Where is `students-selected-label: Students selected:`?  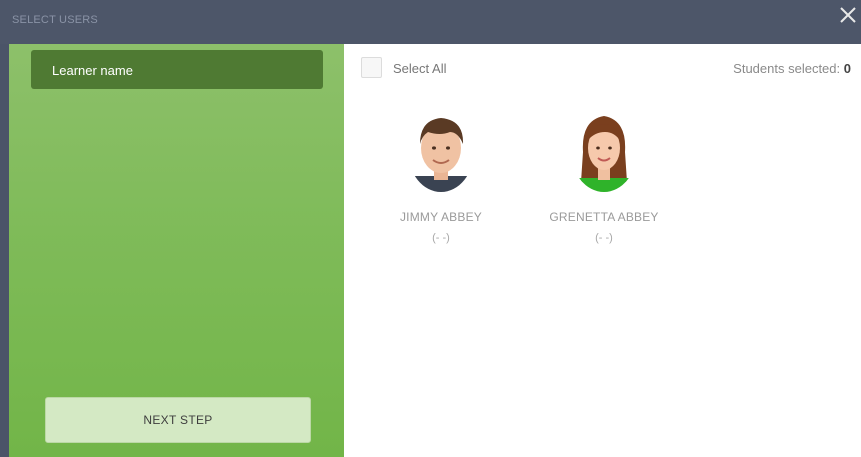 students-selected-label: Students selected: is located at coordinates (787, 68).